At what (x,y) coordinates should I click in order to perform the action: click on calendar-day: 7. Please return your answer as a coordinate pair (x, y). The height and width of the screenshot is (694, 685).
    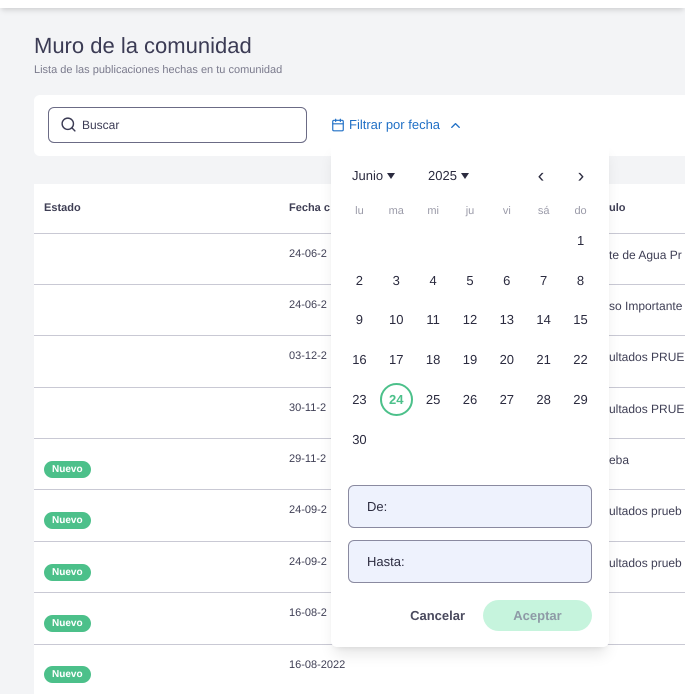
    Looking at the image, I should click on (543, 281).